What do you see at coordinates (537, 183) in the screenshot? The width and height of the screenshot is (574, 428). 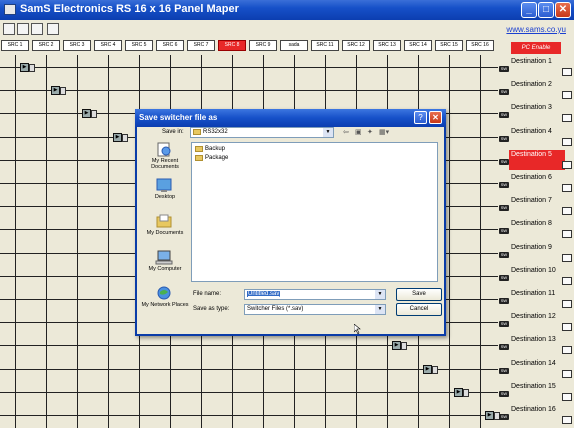 I see `destination-label: Destination 6` at bounding box center [537, 183].